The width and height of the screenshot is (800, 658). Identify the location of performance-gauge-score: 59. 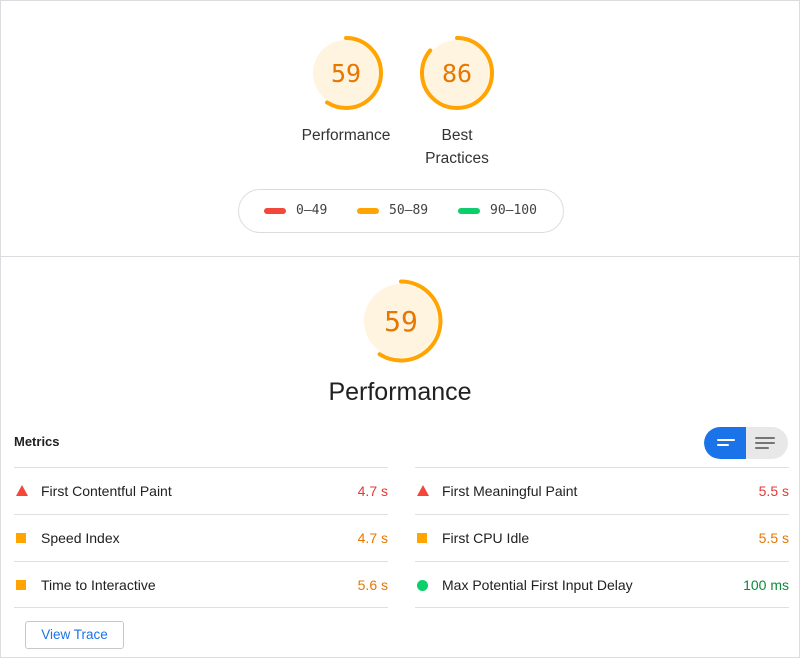
(401, 321).